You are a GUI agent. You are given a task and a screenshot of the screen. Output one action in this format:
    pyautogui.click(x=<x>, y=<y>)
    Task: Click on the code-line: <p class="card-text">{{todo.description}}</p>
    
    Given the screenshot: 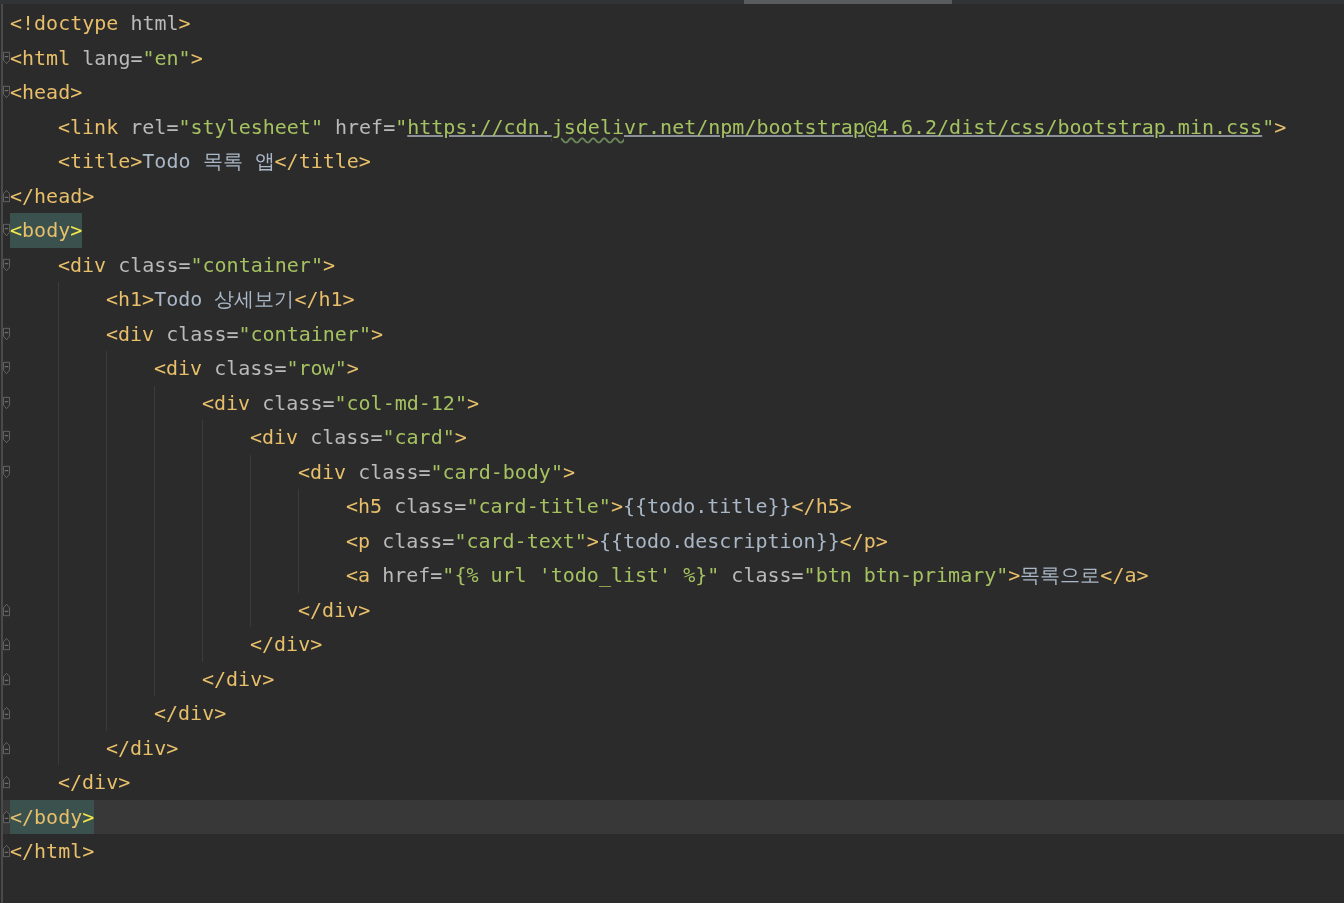 What is the action you would take?
    pyautogui.click(x=617, y=541)
    